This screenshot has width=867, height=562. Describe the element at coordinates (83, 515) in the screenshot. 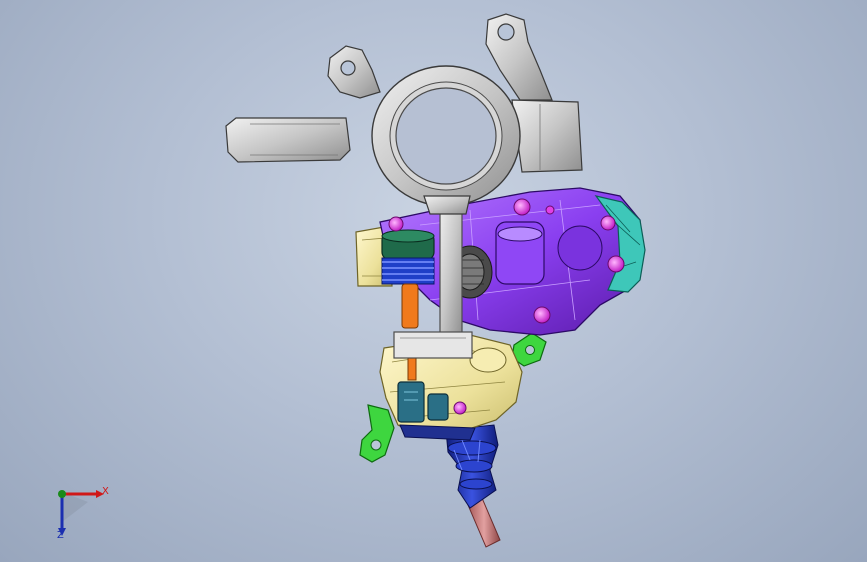

I see `orientation-triad: X Y Z` at that location.